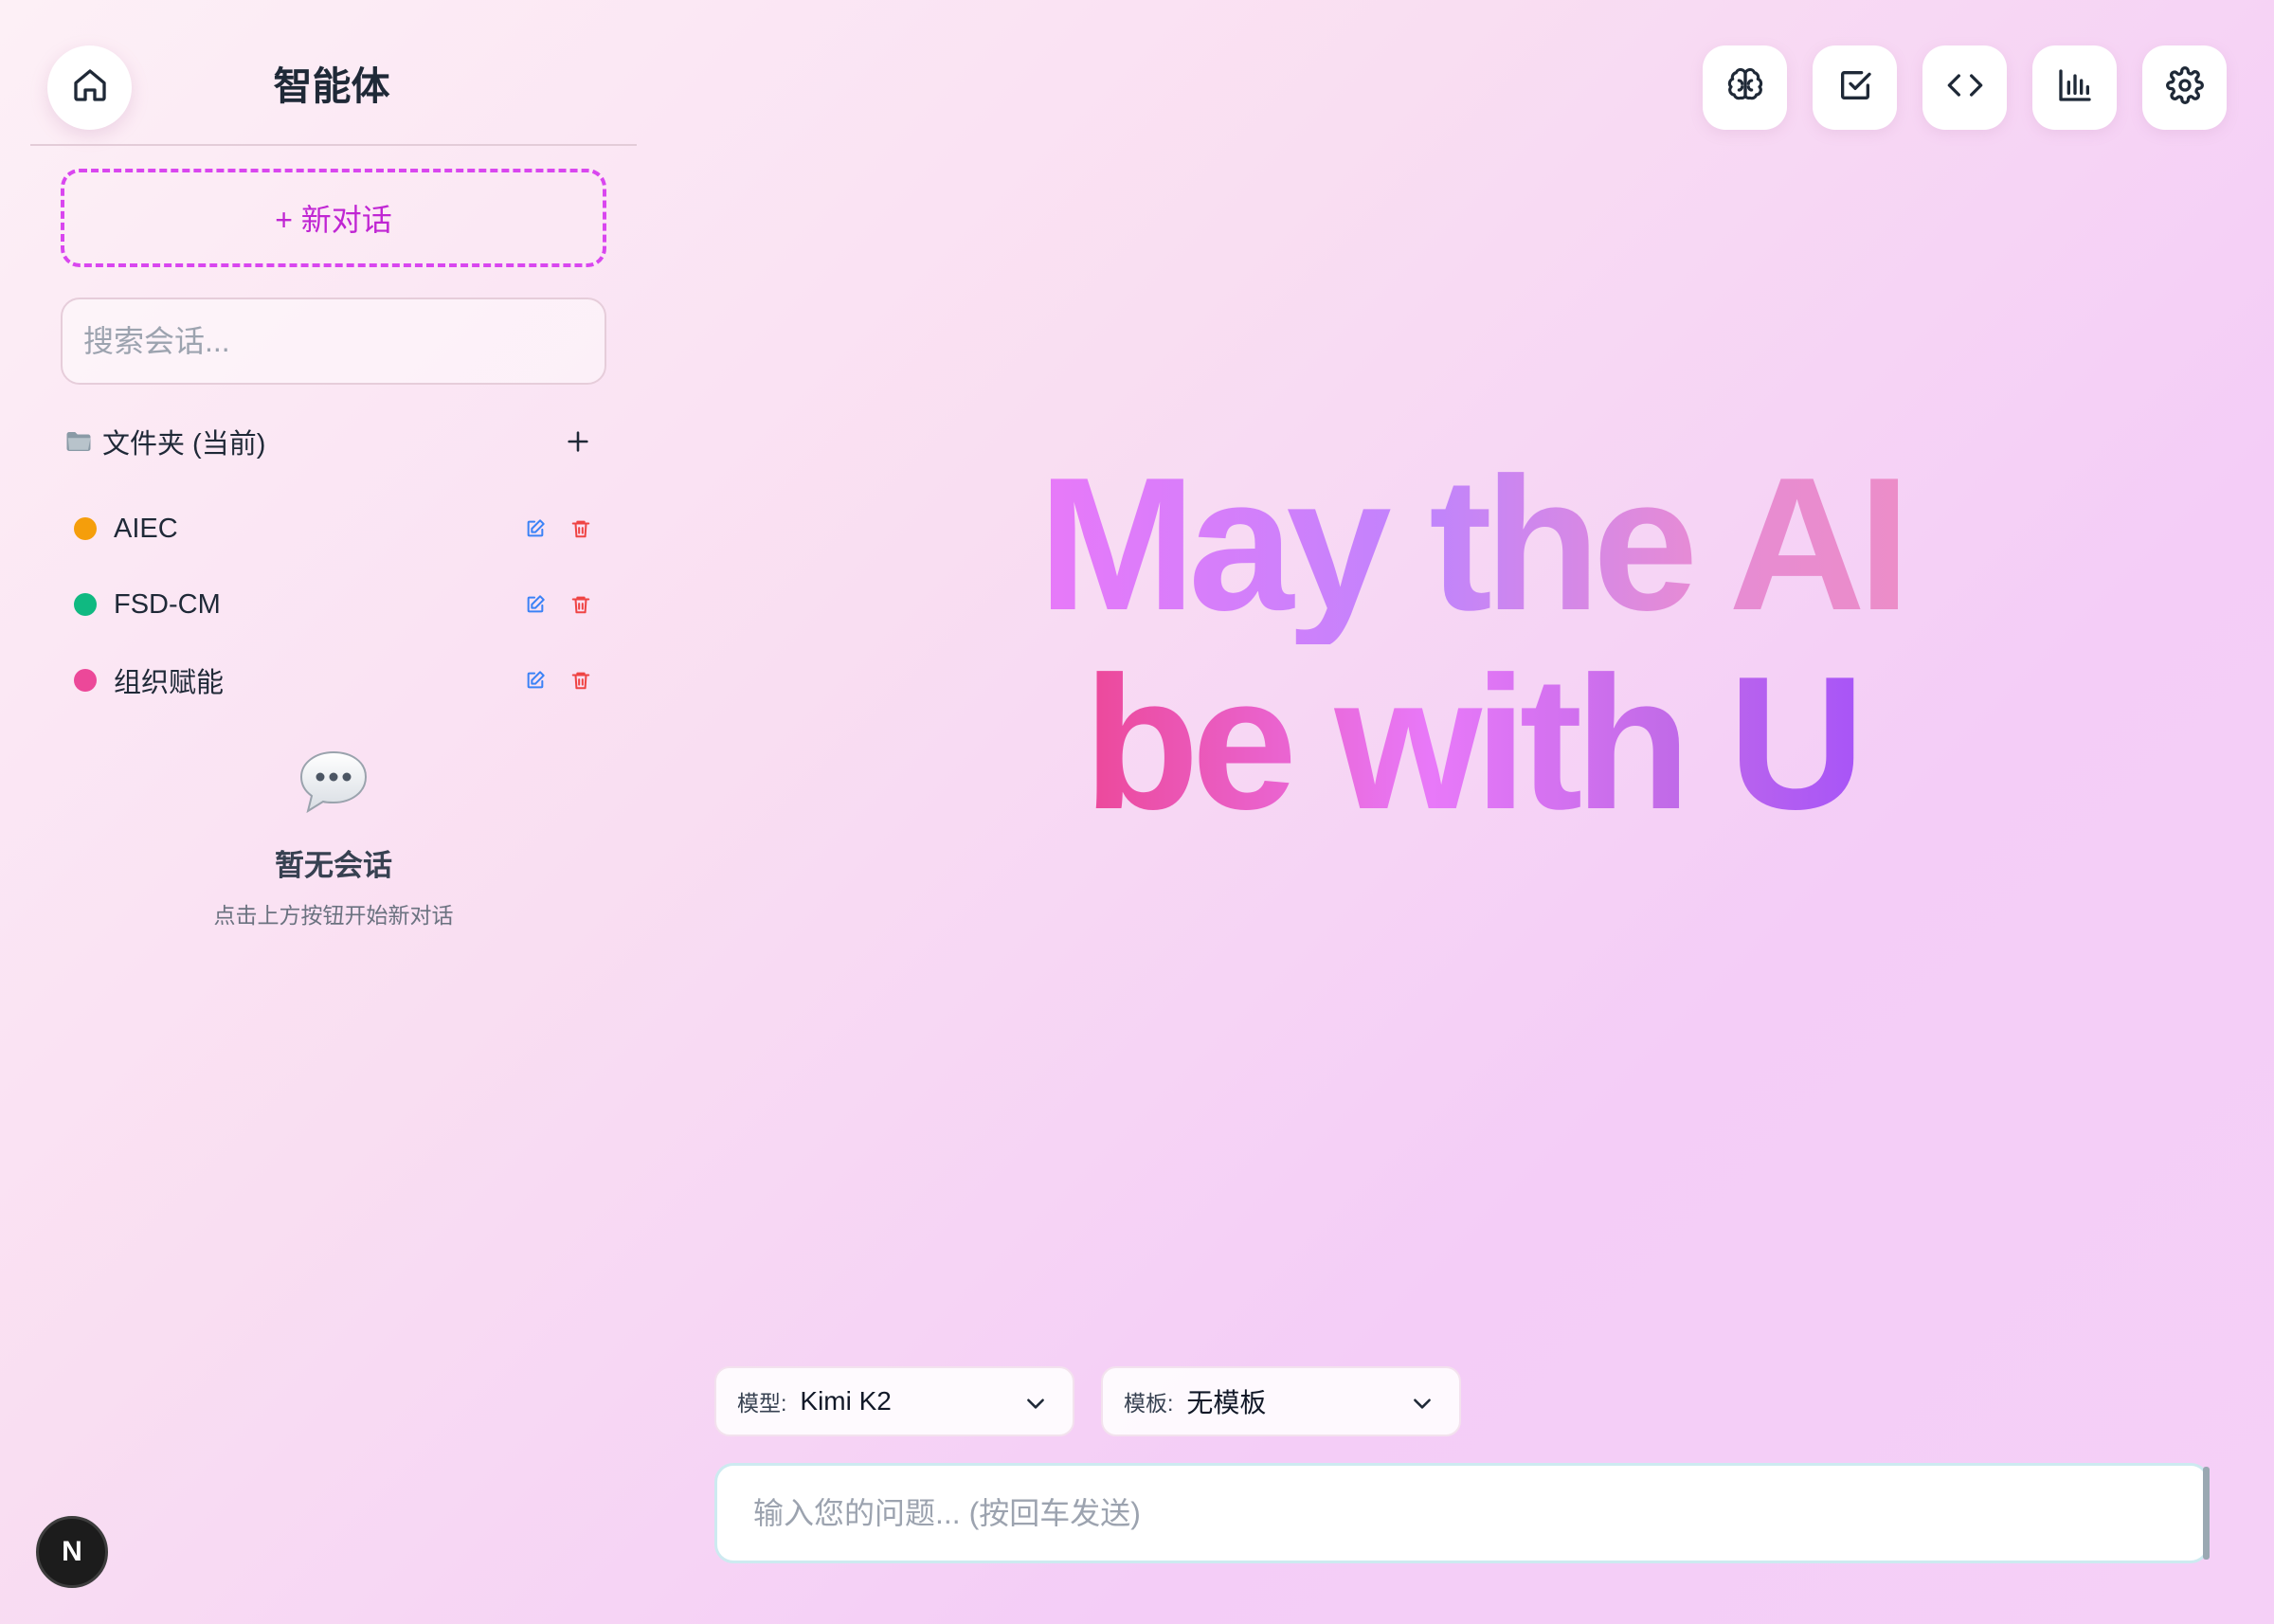 The width and height of the screenshot is (2274, 1624). What do you see at coordinates (578, 442) in the screenshot?
I see `add-folder-button` at bounding box center [578, 442].